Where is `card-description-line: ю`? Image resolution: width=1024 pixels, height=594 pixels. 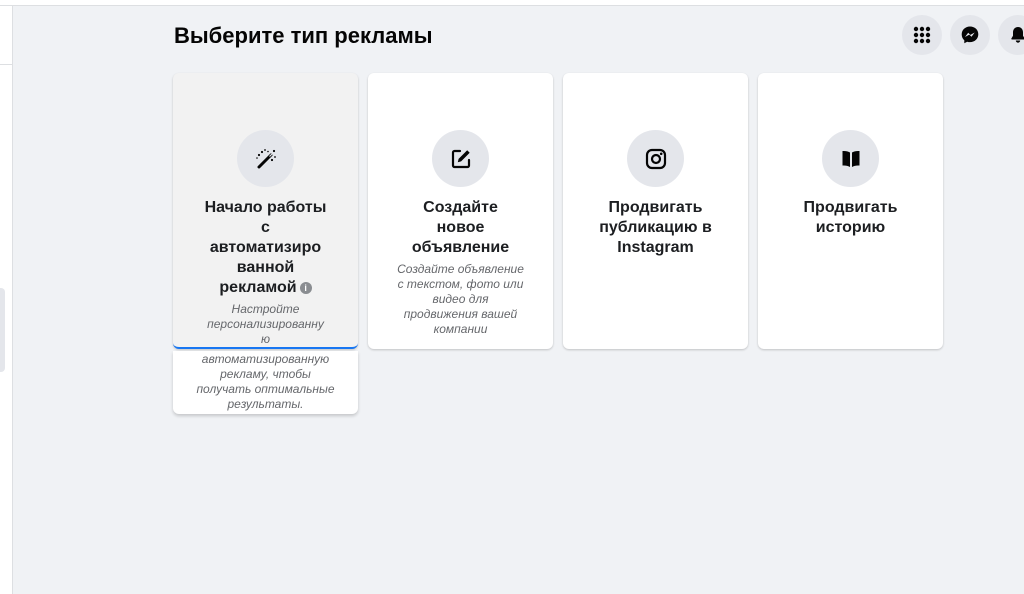
card-description-line: ю is located at coordinates (265, 339).